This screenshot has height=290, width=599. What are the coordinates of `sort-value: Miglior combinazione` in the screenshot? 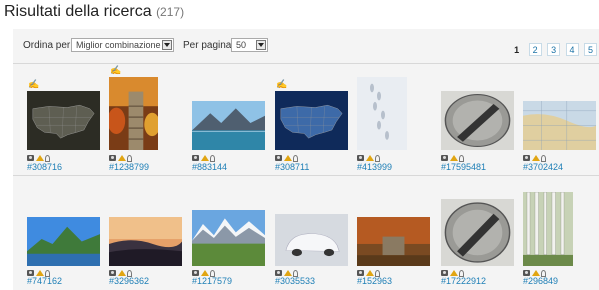 It's located at (118, 45).